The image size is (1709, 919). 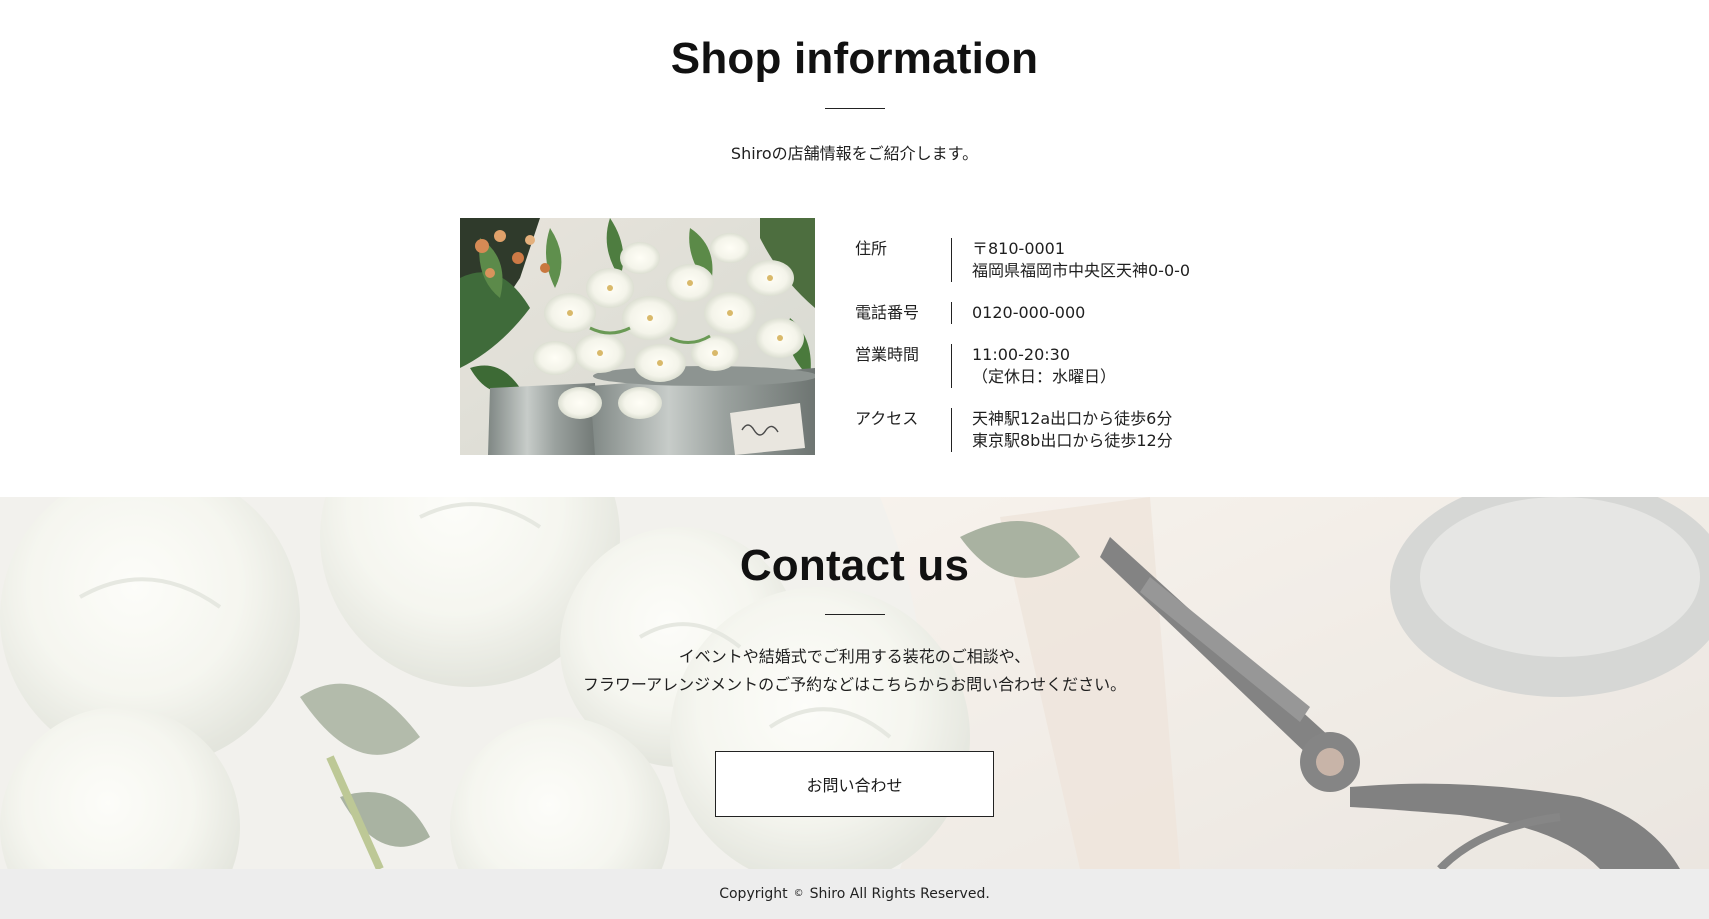 What do you see at coordinates (798, 893) in the screenshot?
I see `copyright-symbol: ©` at bounding box center [798, 893].